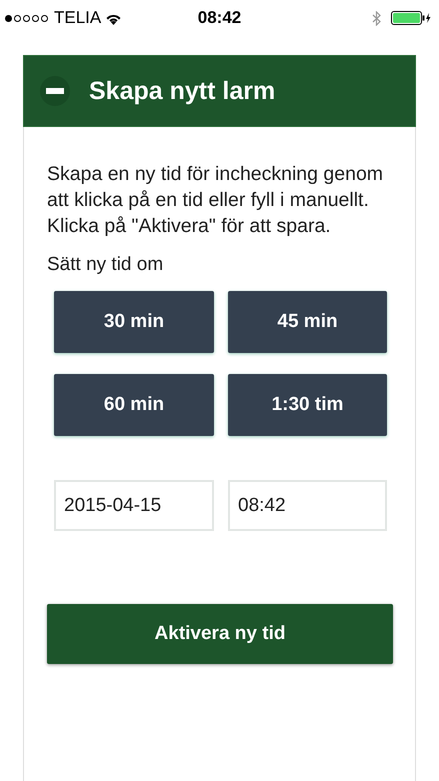 Image resolution: width=439 pixels, height=781 pixels. What do you see at coordinates (411, 18) in the screenshot?
I see `battery-charging-icon` at bounding box center [411, 18].